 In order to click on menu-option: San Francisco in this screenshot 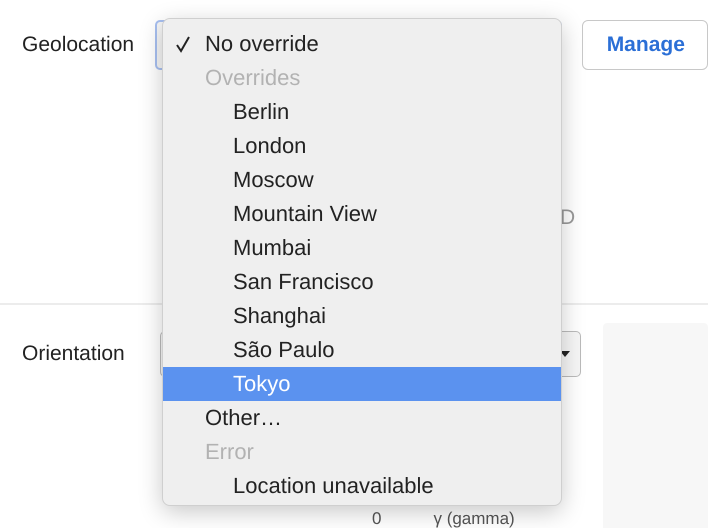, I will do `click(362, 282)`.